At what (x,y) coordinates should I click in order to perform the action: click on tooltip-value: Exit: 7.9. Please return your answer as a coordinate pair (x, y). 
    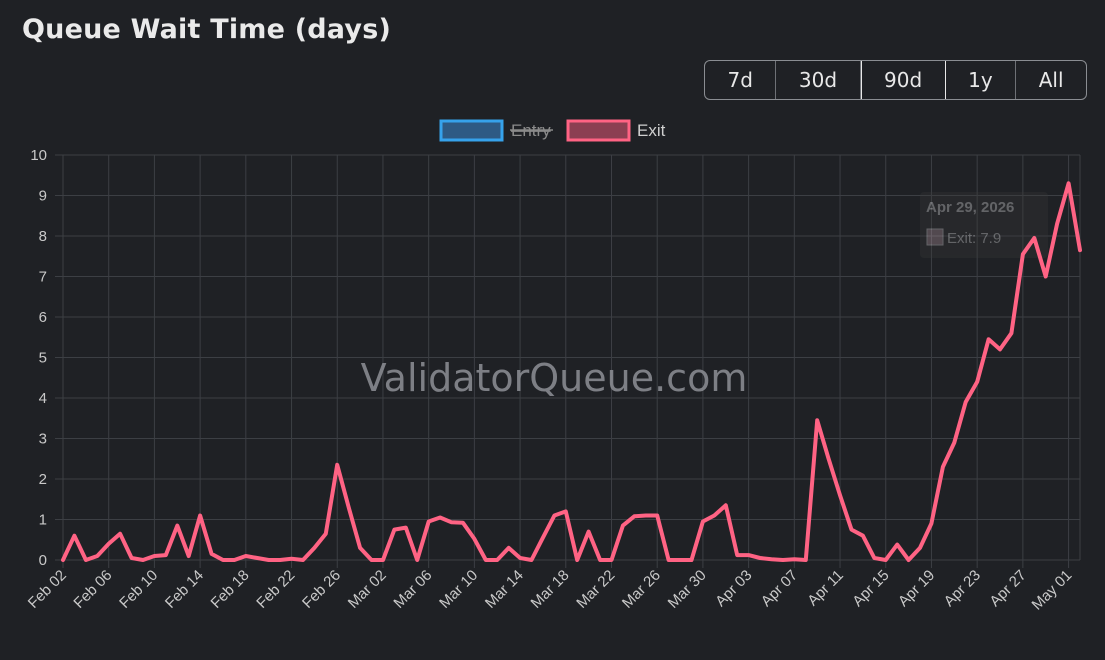
    Looking at the image, I should click on (974, 238).